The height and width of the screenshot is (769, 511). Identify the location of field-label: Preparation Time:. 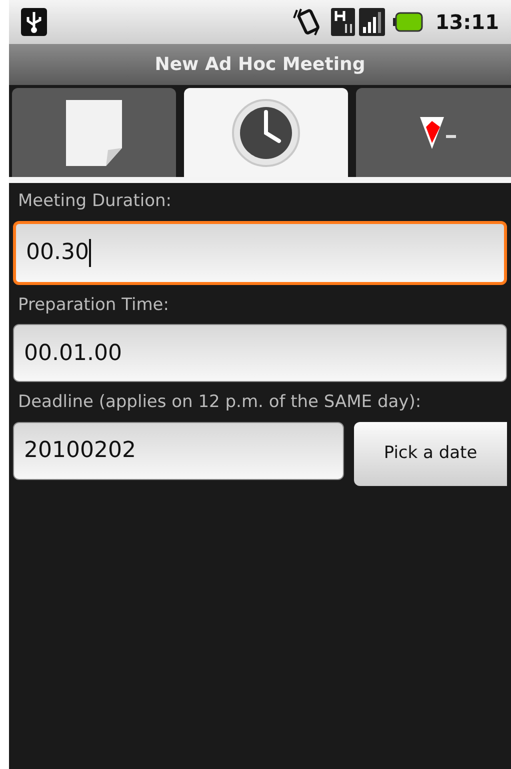
(93, 305).